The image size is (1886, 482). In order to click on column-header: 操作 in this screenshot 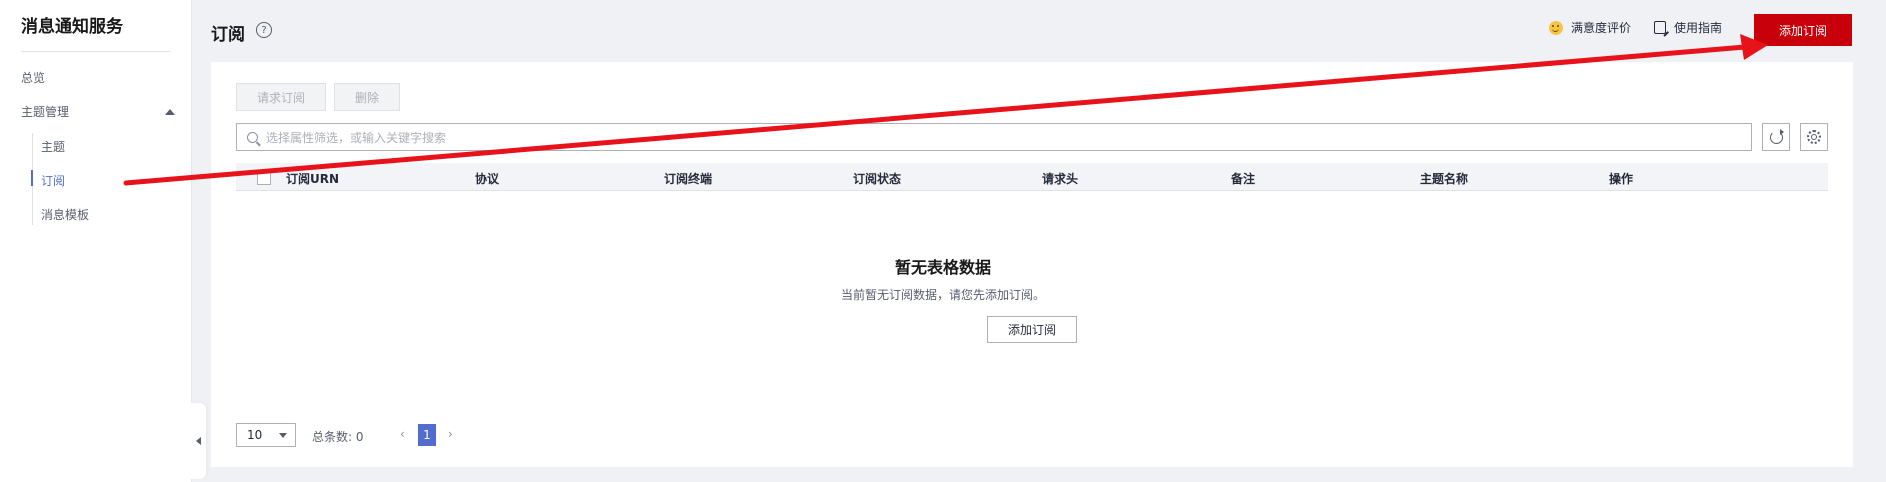, I will do `click(1621, 179)`.